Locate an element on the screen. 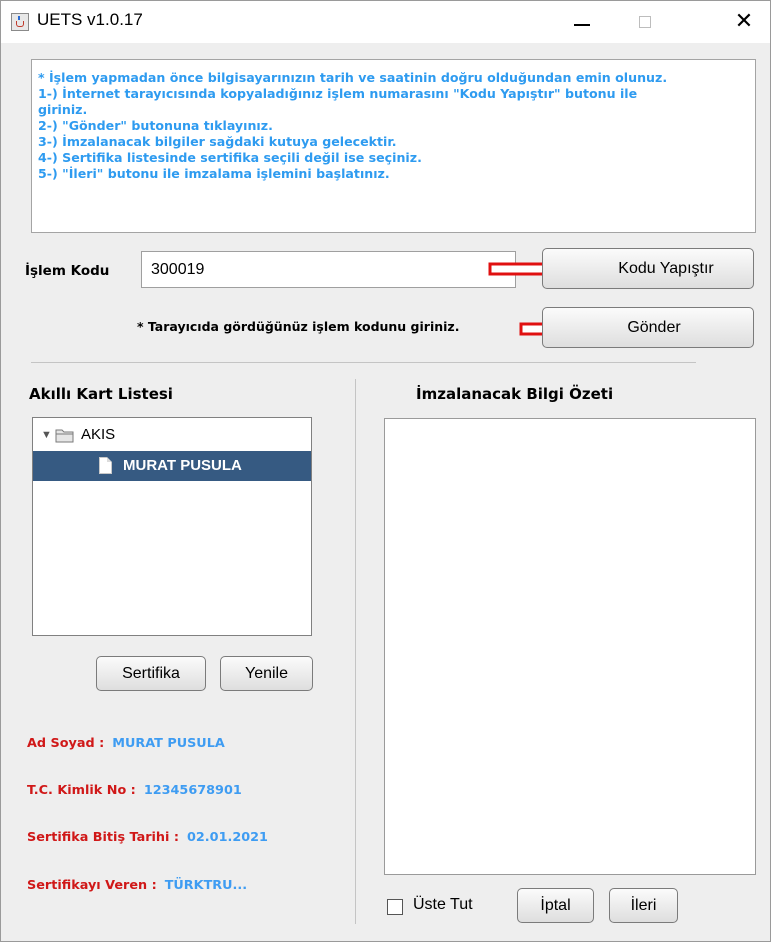  tc-kimlik-row: T.C. Kimlik No : 12345678901 is located at coordinates (134, 790).